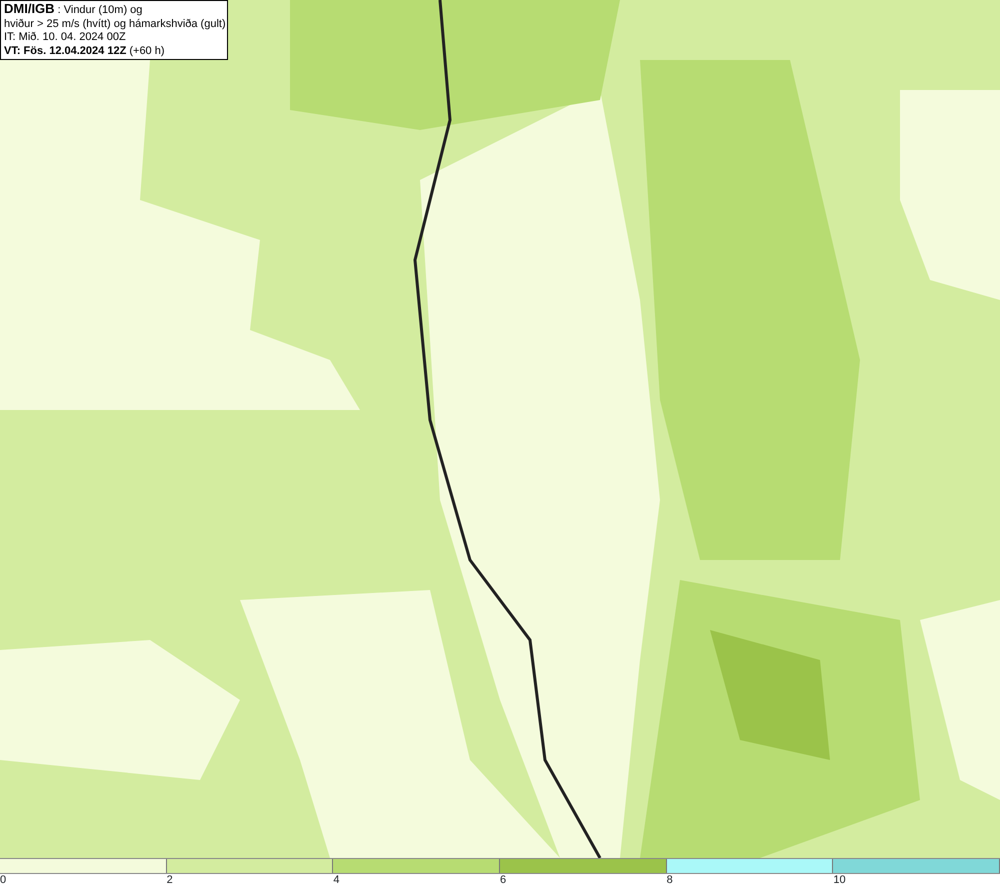 The height and width of the screenshot is (887, 1000). What do you see at coordinates (85, 51) in the screenshot?
I see `valid-time: VT: Fös. 12.04.2024 12Z (+60 h)` at bounding box center [85, 51].